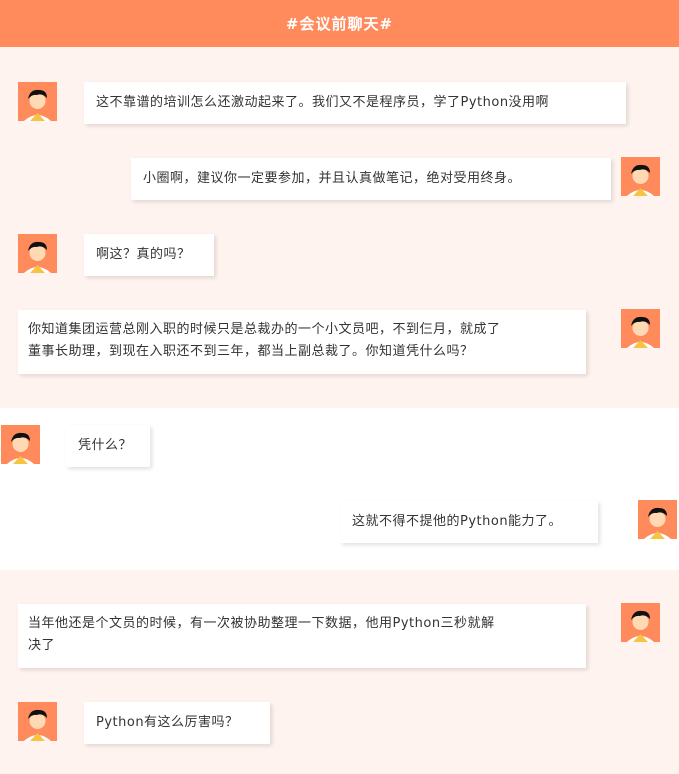 The width and height of the screenshot is (679, 774). I want to click on message-bubble: 当年他还是个文员的时候，有一次被协助整理一下数据，他用Python三秒就解 决了, so click(302, 636).